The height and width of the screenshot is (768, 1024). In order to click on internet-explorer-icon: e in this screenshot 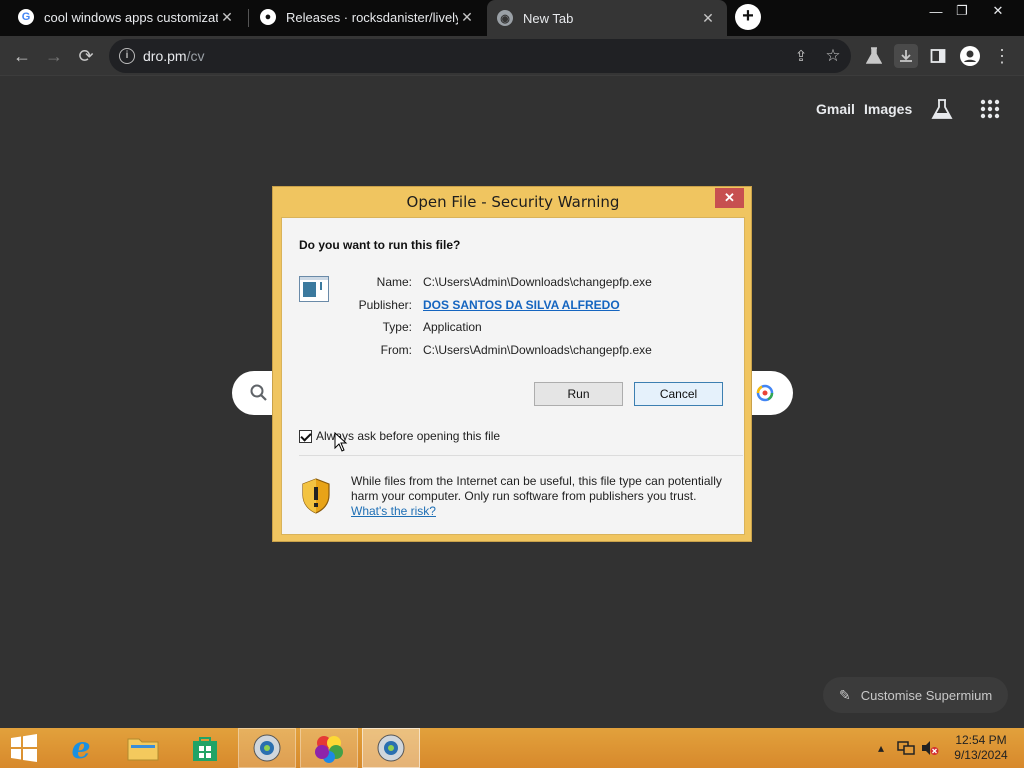, I will do `click(81, 748)`.